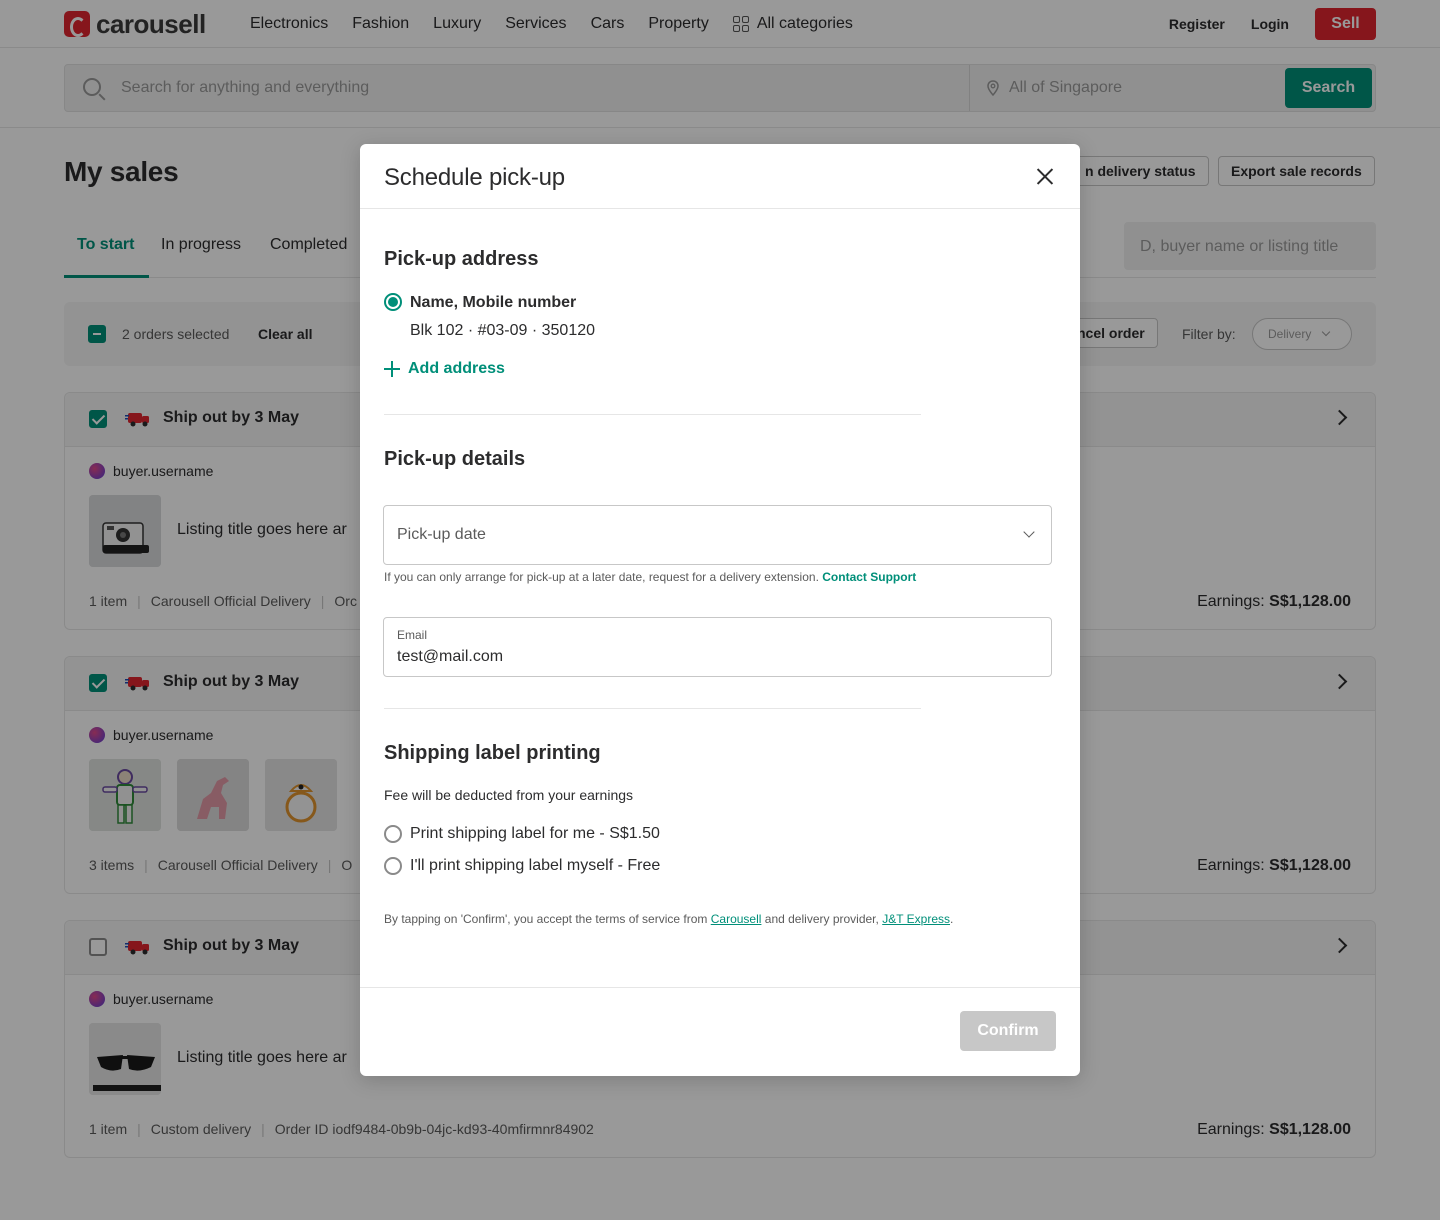 This screenshot has height=1220, width=1440. Describe the element at coordinates (736, 919) in the screenshot. I see `carousell-terms-link: Carousell` at that location.